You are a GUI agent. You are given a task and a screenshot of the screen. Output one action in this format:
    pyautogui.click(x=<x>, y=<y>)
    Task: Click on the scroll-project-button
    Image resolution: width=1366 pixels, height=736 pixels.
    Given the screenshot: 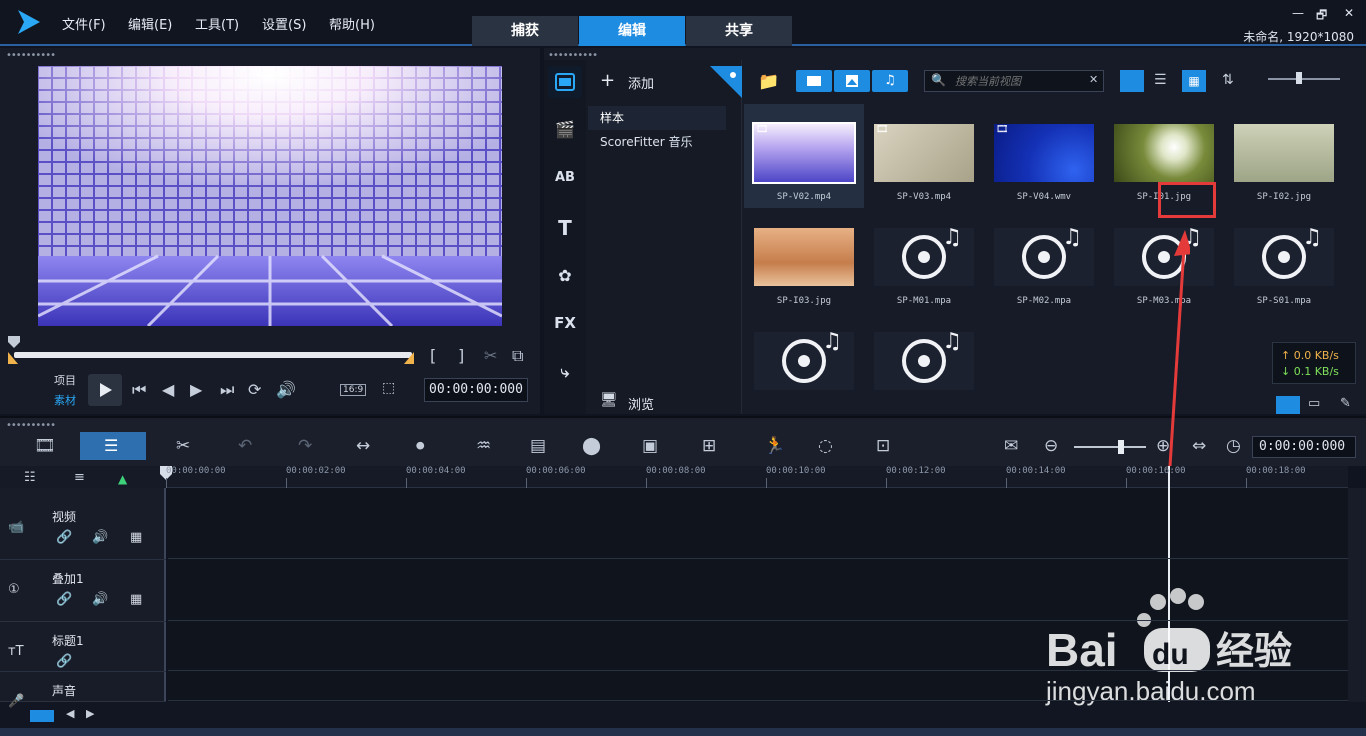 What is the action you would take?
    pyautogui.click(x=42, y=716)
    